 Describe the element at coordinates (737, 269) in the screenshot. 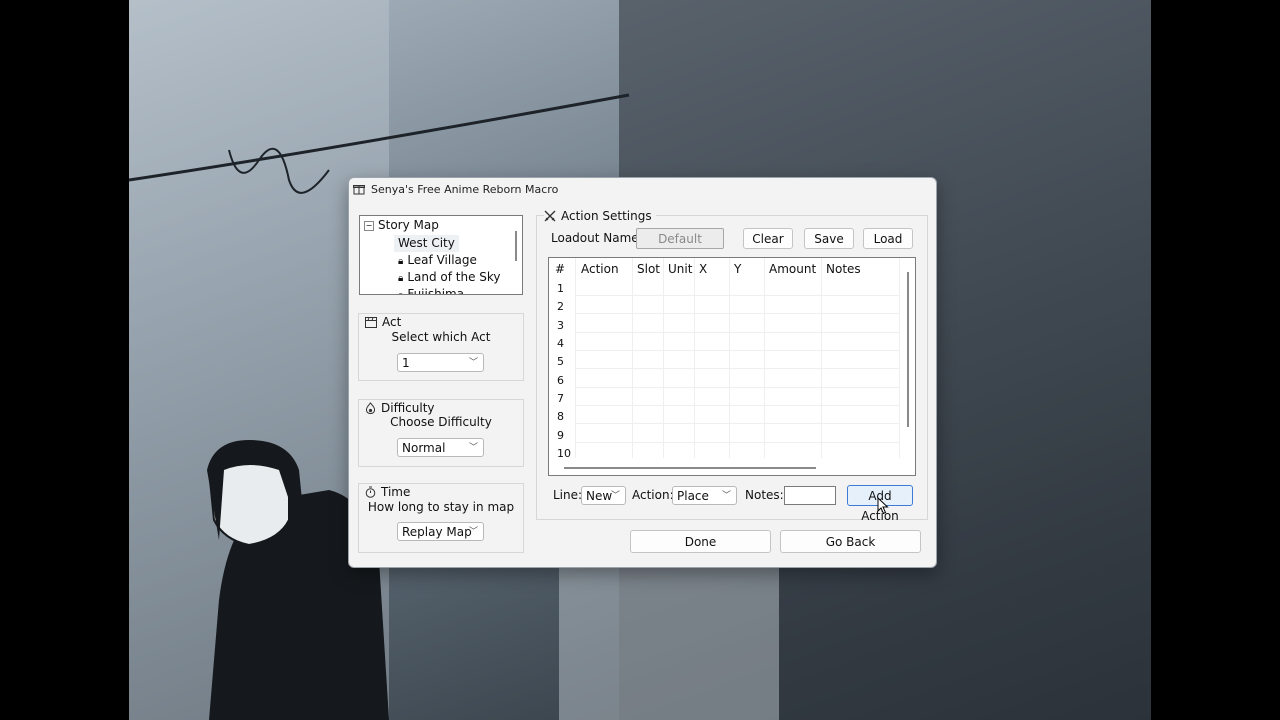

I see `column-header-y: Y` at that location.